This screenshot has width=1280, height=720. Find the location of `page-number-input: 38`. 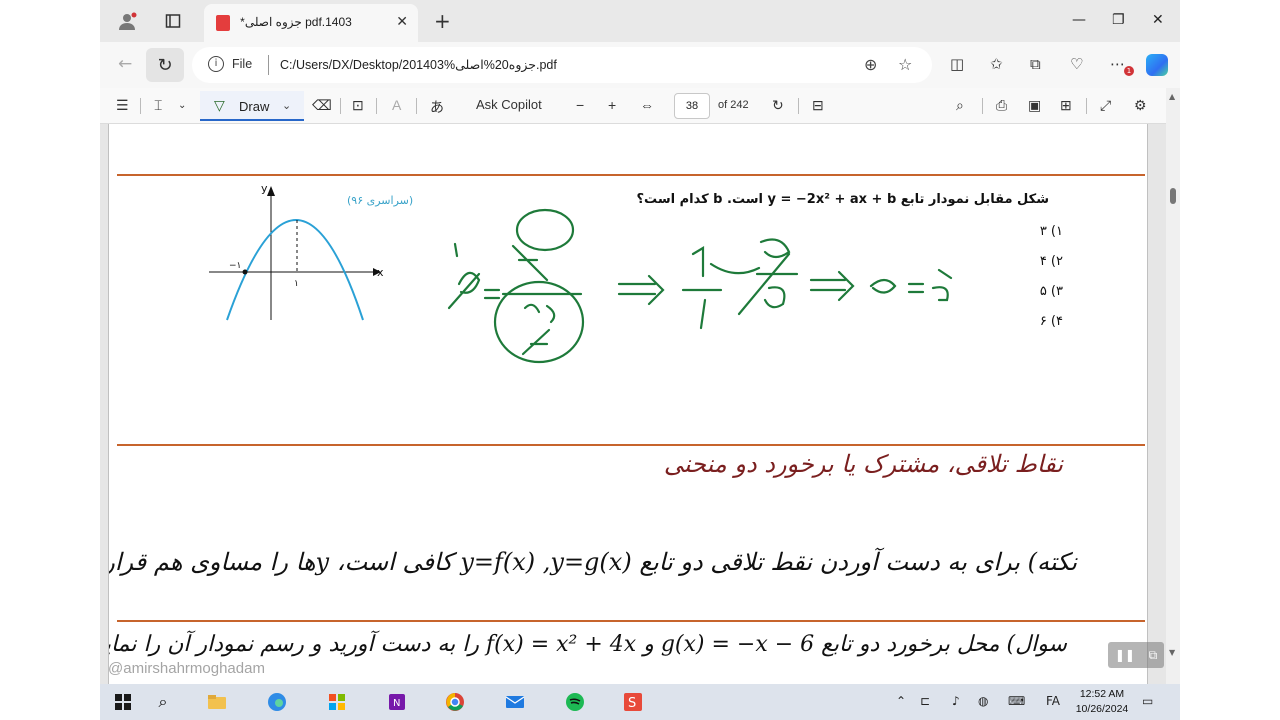

page-number-input: 38 is located at coordinates (692, 106).